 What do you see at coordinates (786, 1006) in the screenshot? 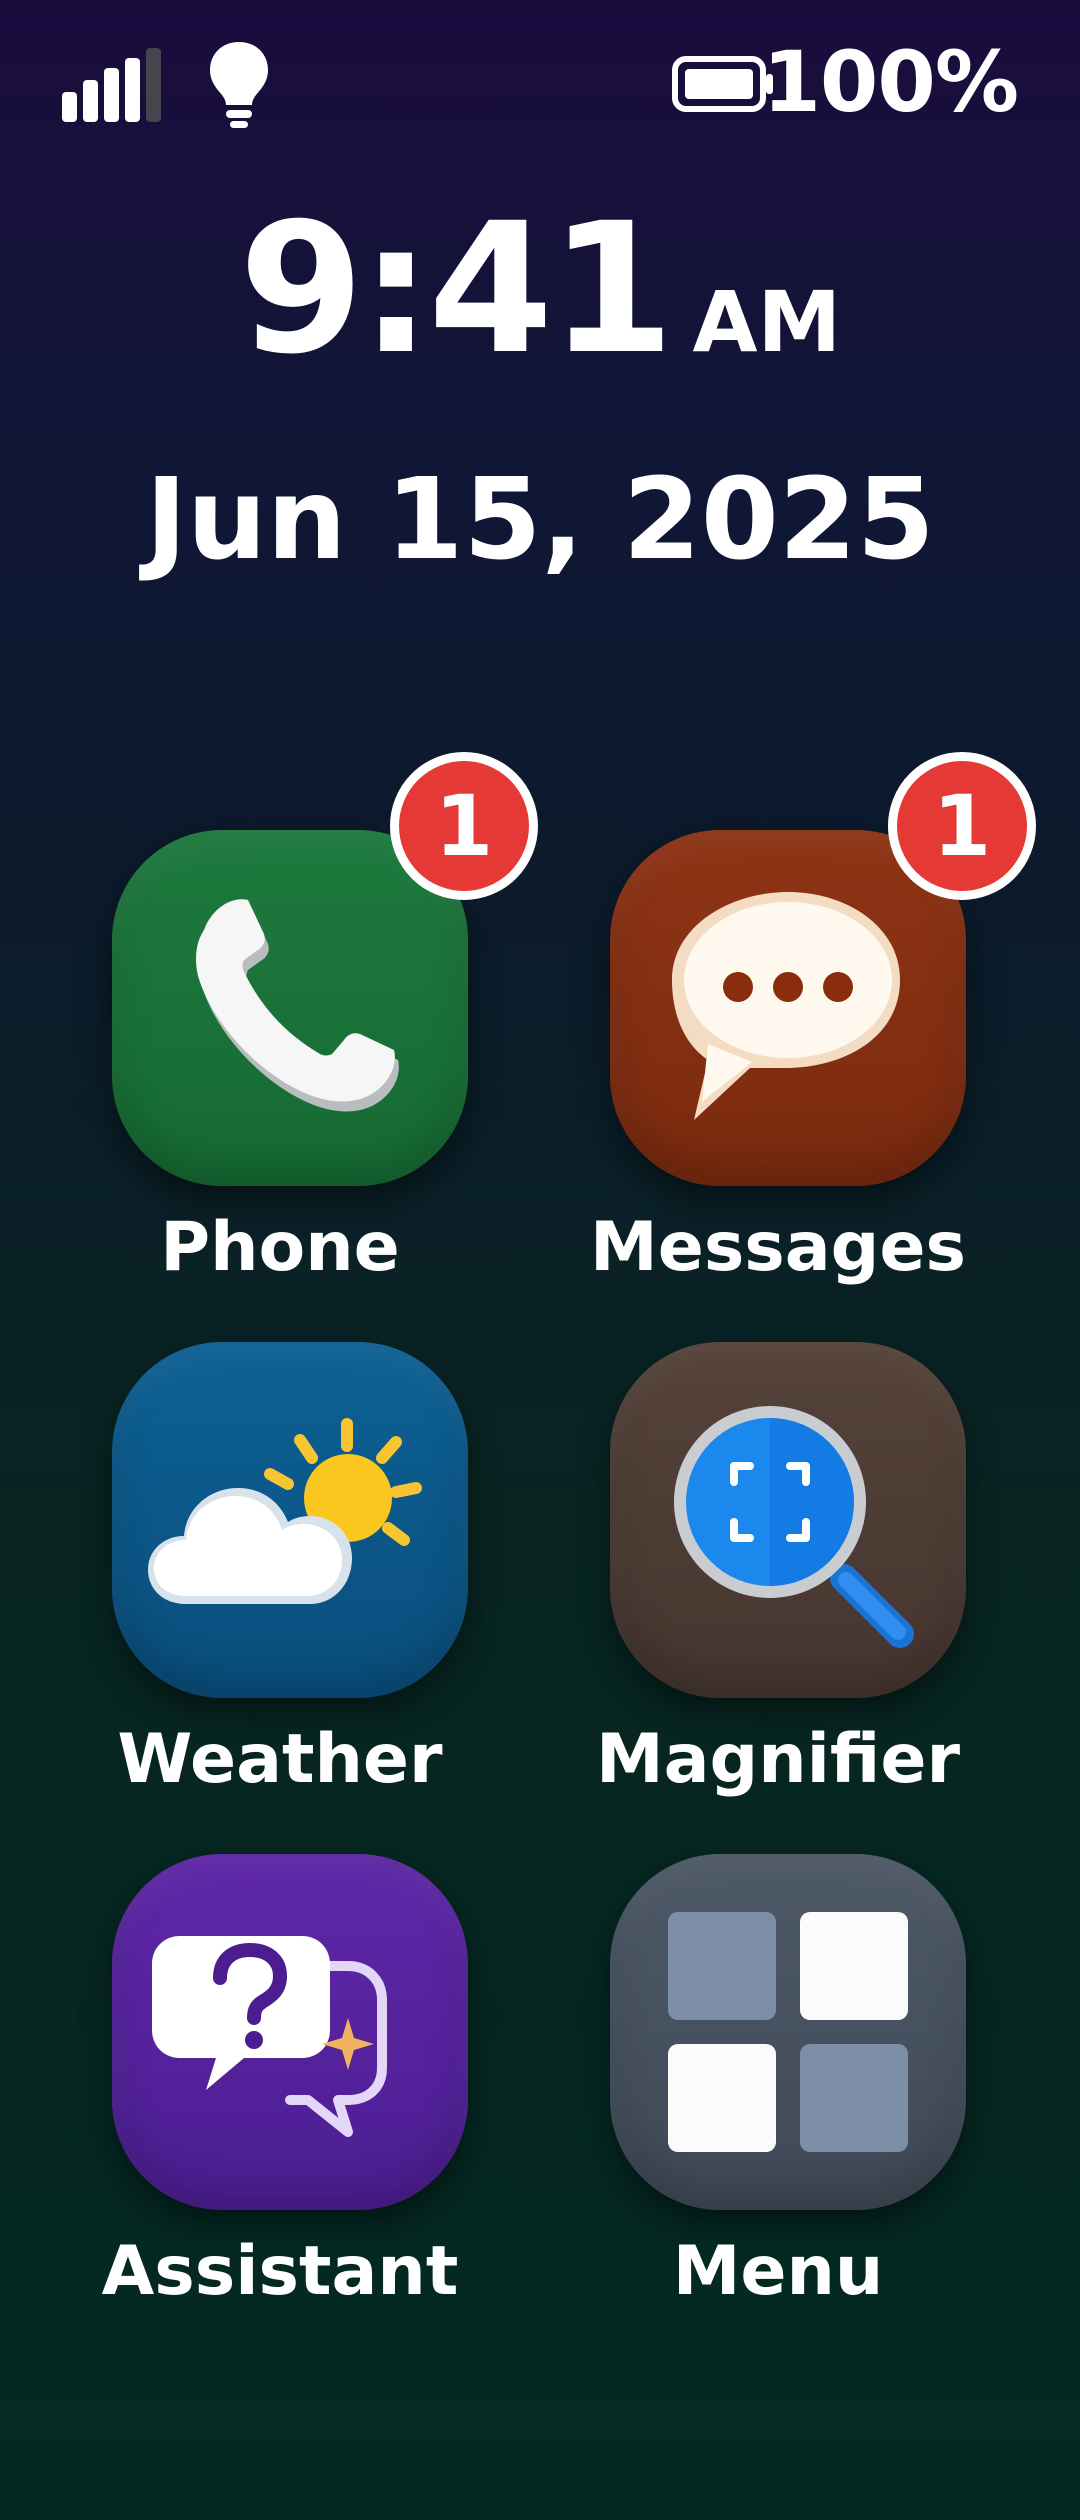
I see `chat-bubble-icon` at bounding box center [786, 1006].